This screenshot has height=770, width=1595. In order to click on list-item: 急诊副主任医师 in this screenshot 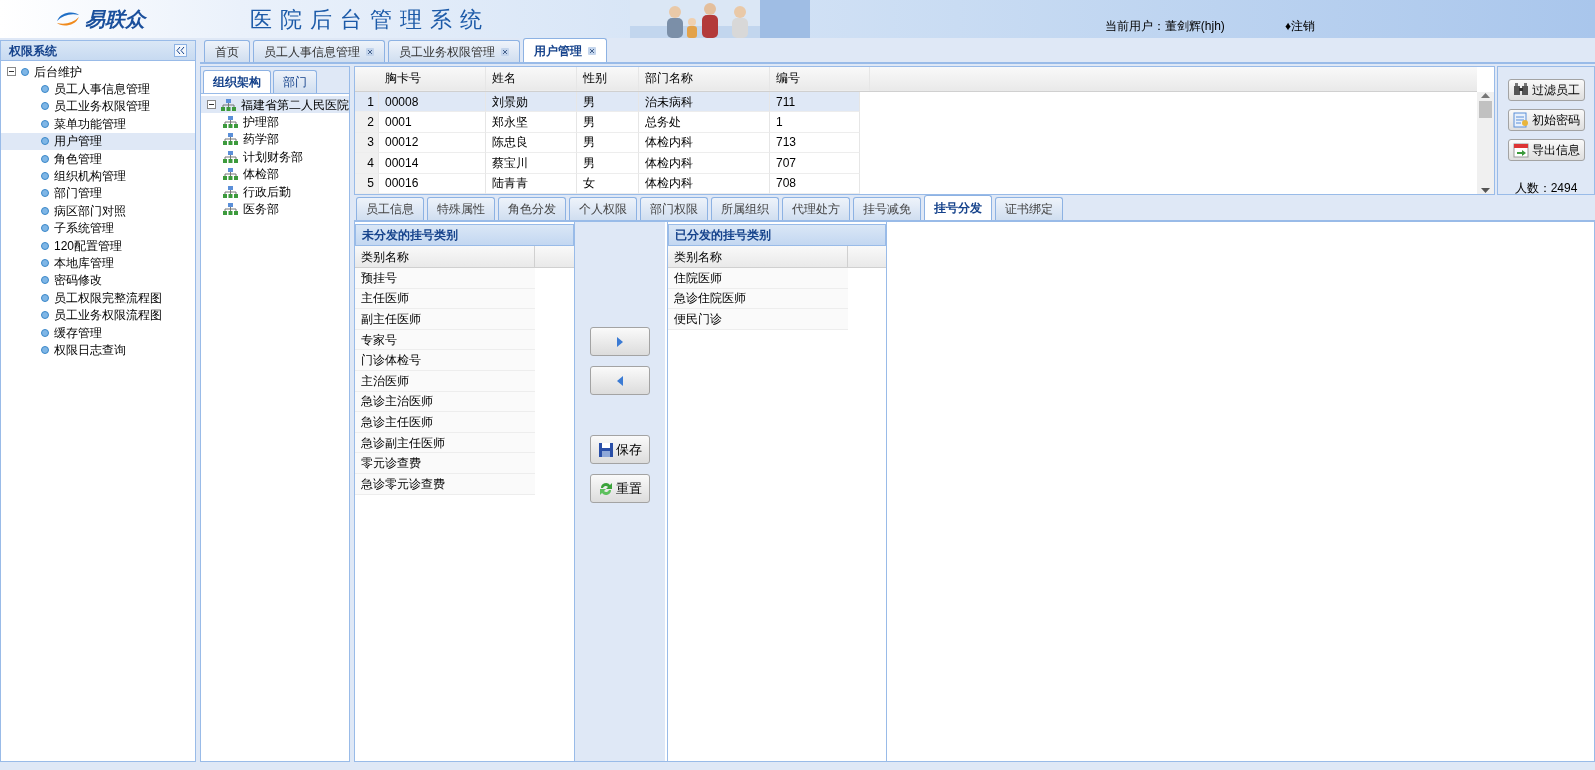, I will do `click(445, 443)`.